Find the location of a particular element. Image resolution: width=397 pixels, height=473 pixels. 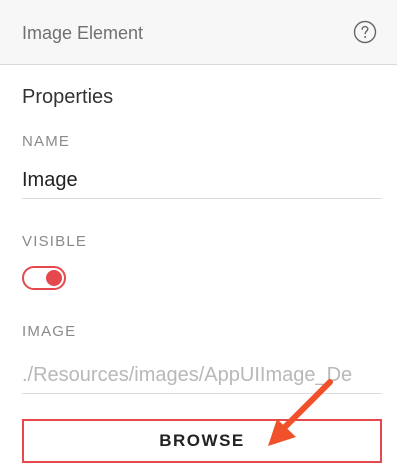

browse-button: BROWSE is located at coordinates (202, 441).